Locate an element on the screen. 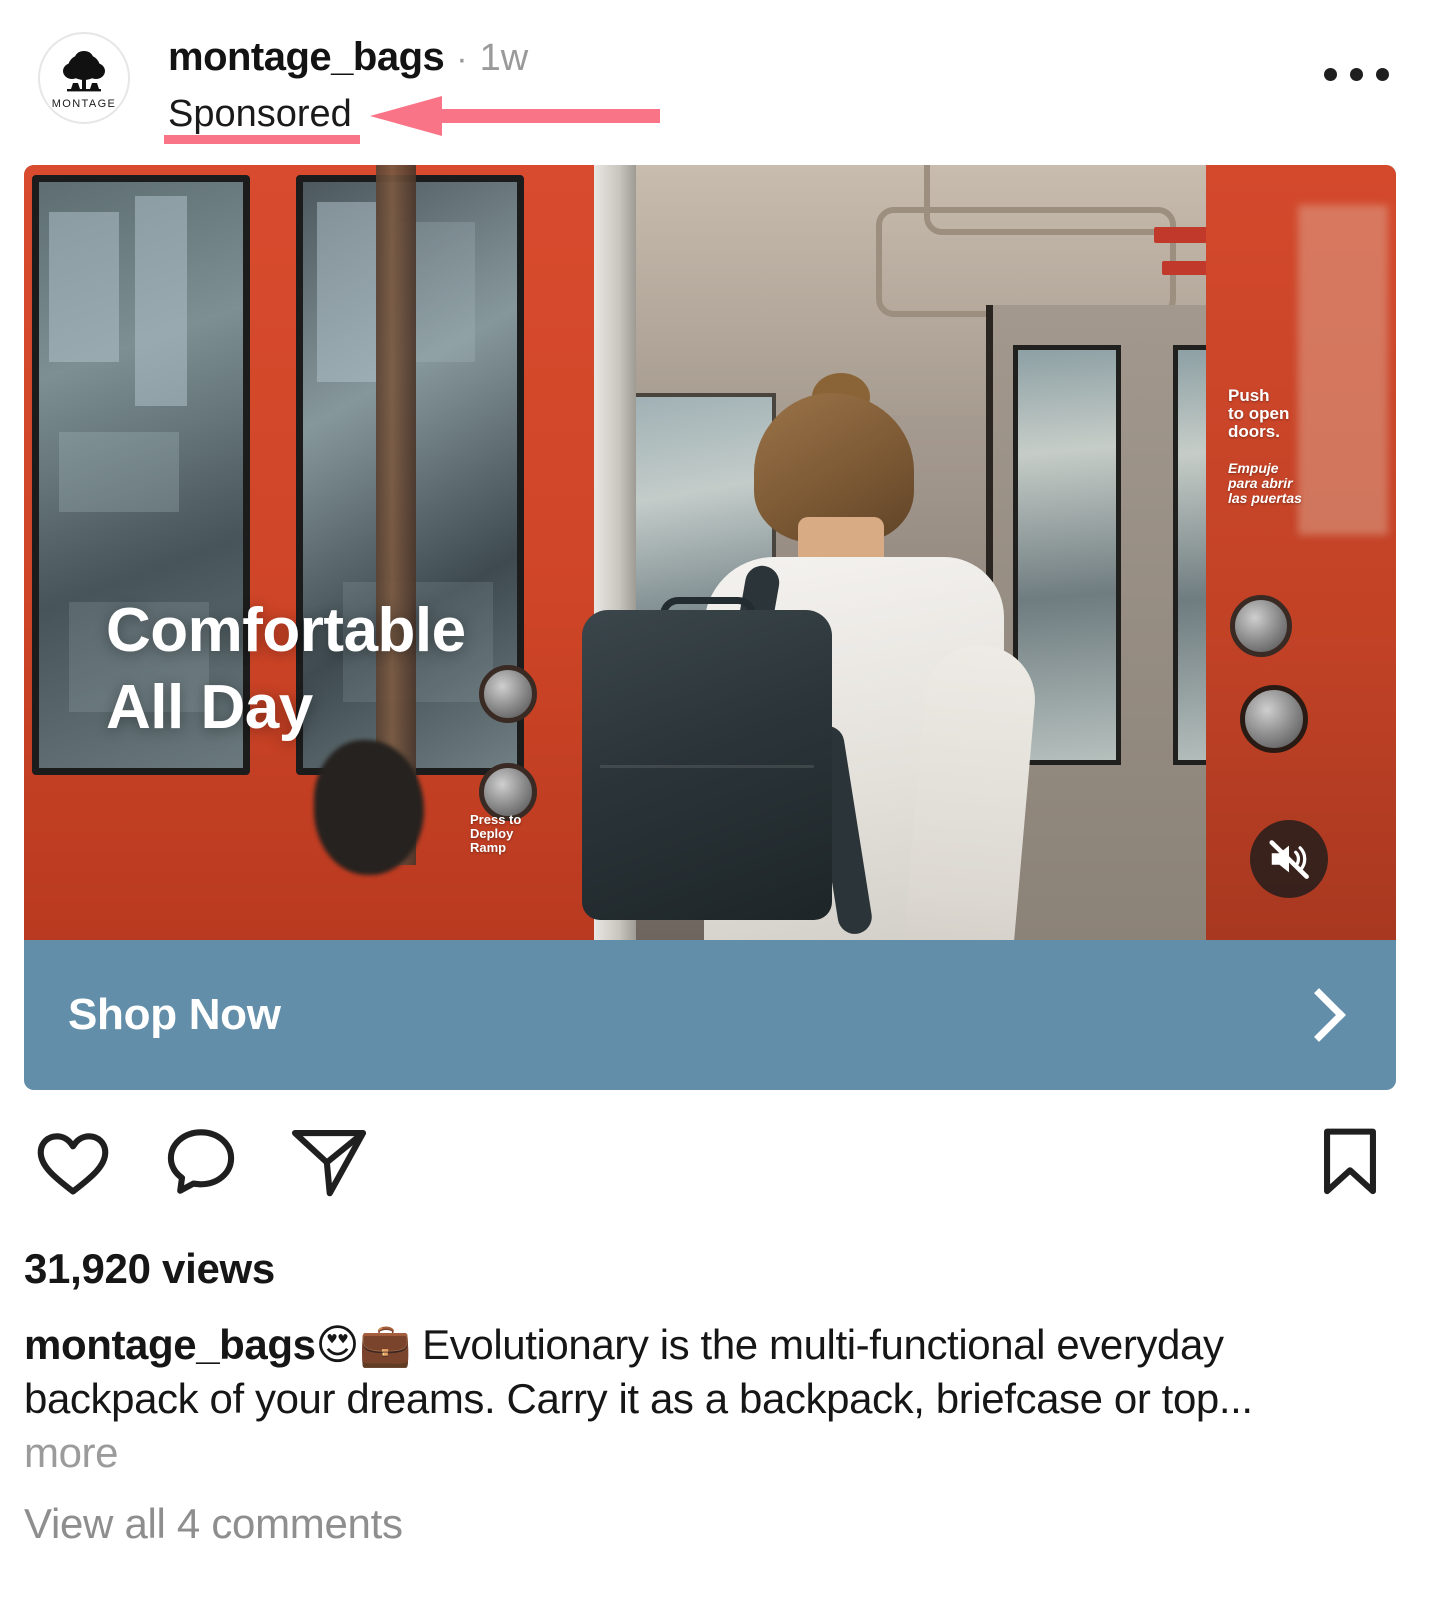 Image resolution: width=1435 pixels, height=1600 pixels. sponsored-label: Sponsored is located at coordinates (260, 114).